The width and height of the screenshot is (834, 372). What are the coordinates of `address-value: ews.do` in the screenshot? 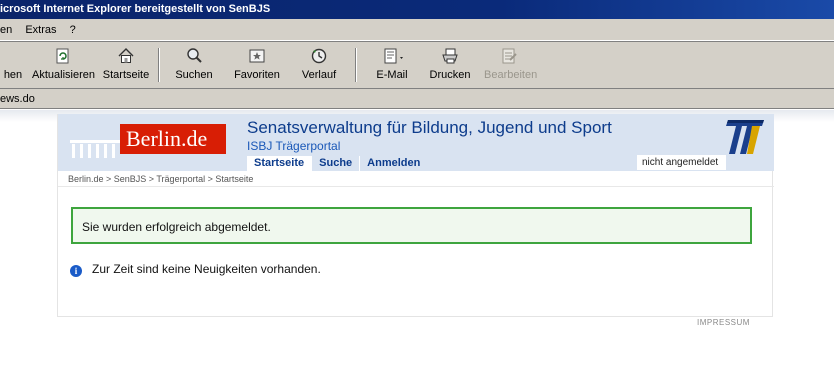 It's located at (17, 99).